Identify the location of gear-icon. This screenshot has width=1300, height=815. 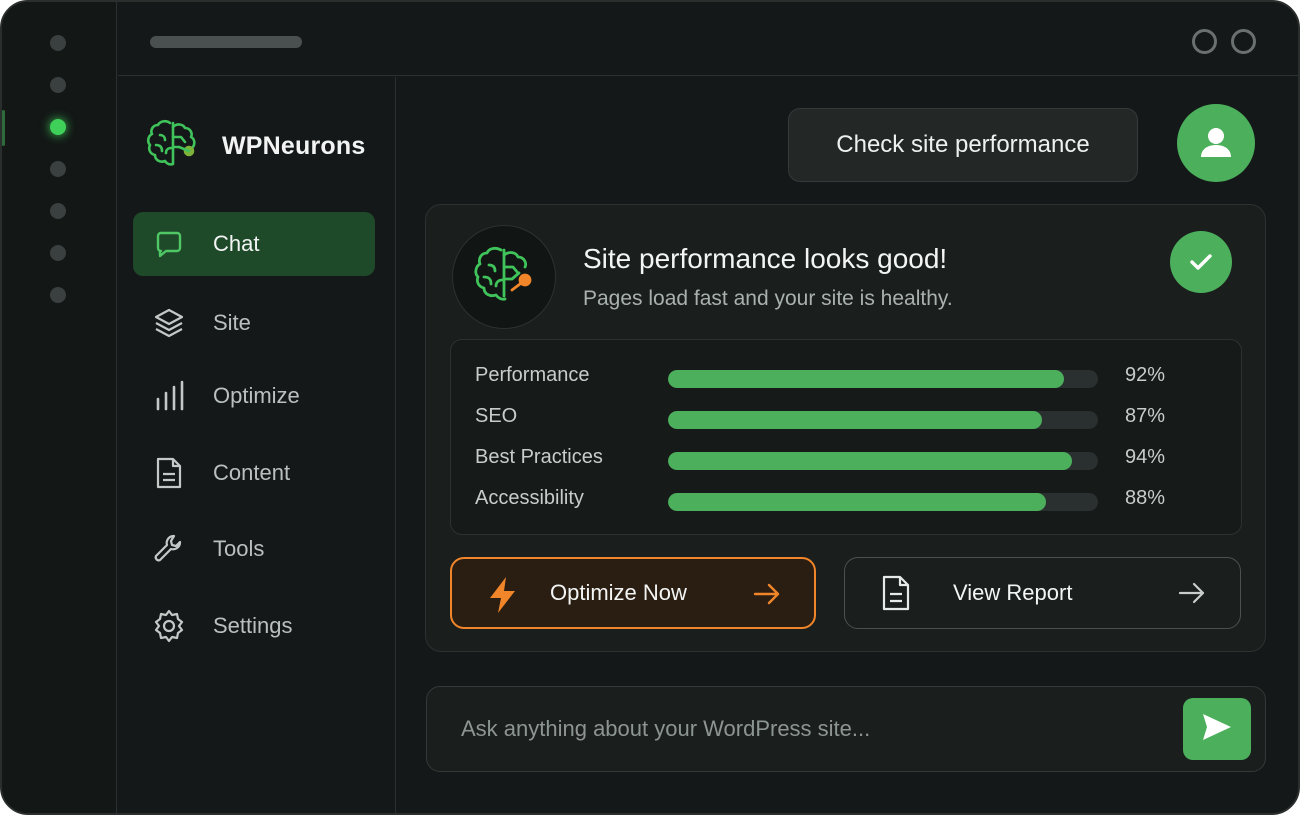
(169, 626).